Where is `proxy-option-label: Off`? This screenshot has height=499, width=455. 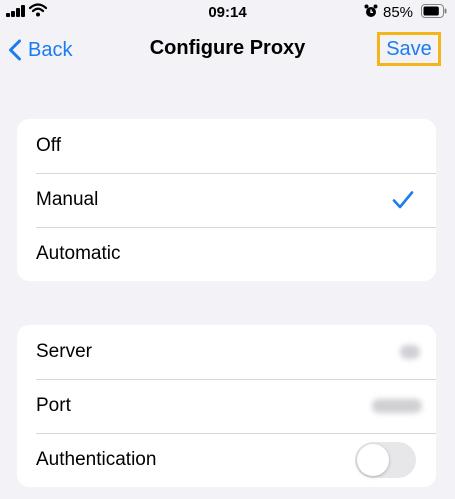
proxy-option-label: Off is located at coordinates (48, 145).